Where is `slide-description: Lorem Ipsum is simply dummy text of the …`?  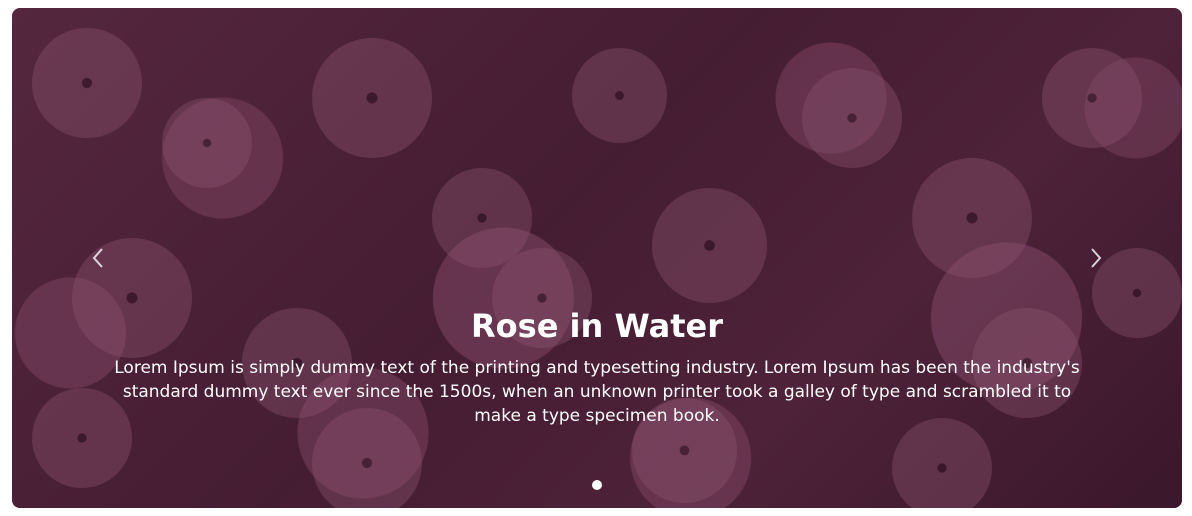 slide-description: Lorem Ipsum is simply dummy text of the … is located at coordinates (597, 392).